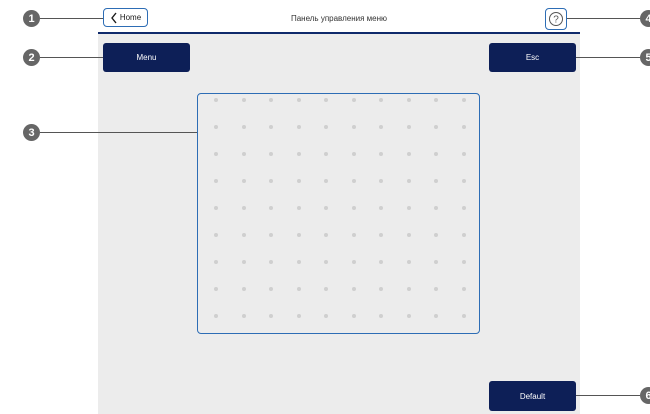 This screenshot has width=650, height=414. Describe the element at coordinates (31, 132) in the screenshot. I see `callout-3: 3` at that location.